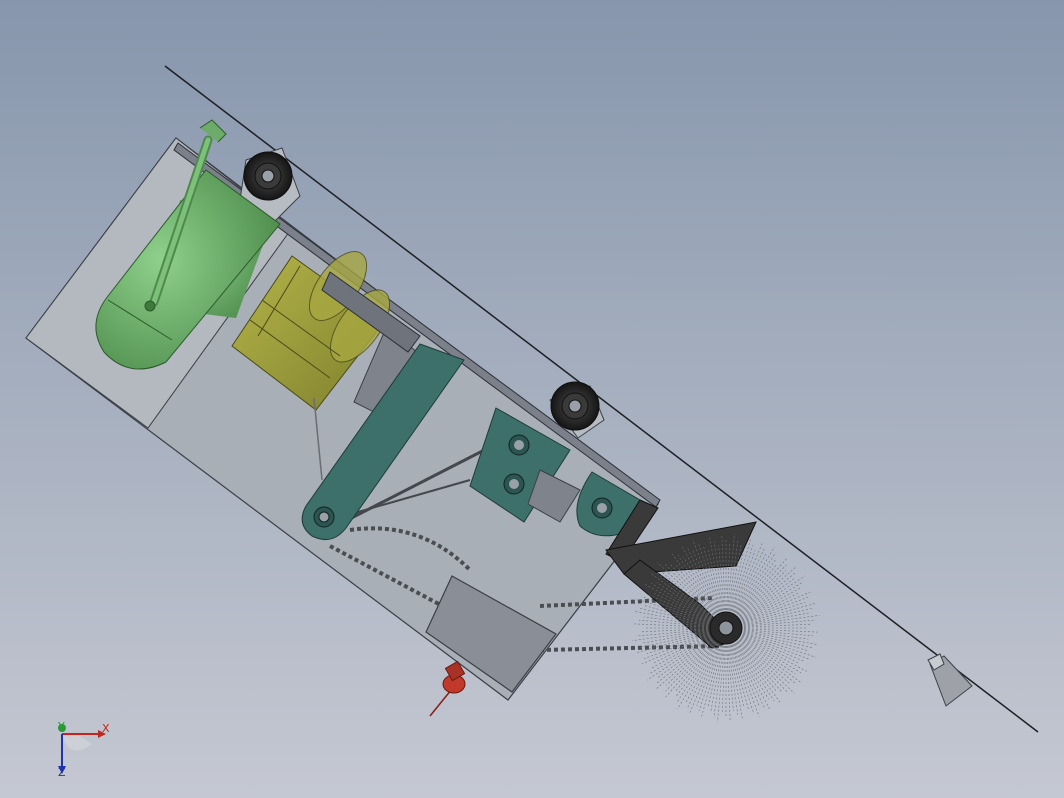 The image size is (1064, 798). What do you see at coordinates (950, 680) in the screenshot?
I see `spray-nozzle` at bounding box center [950, 680].